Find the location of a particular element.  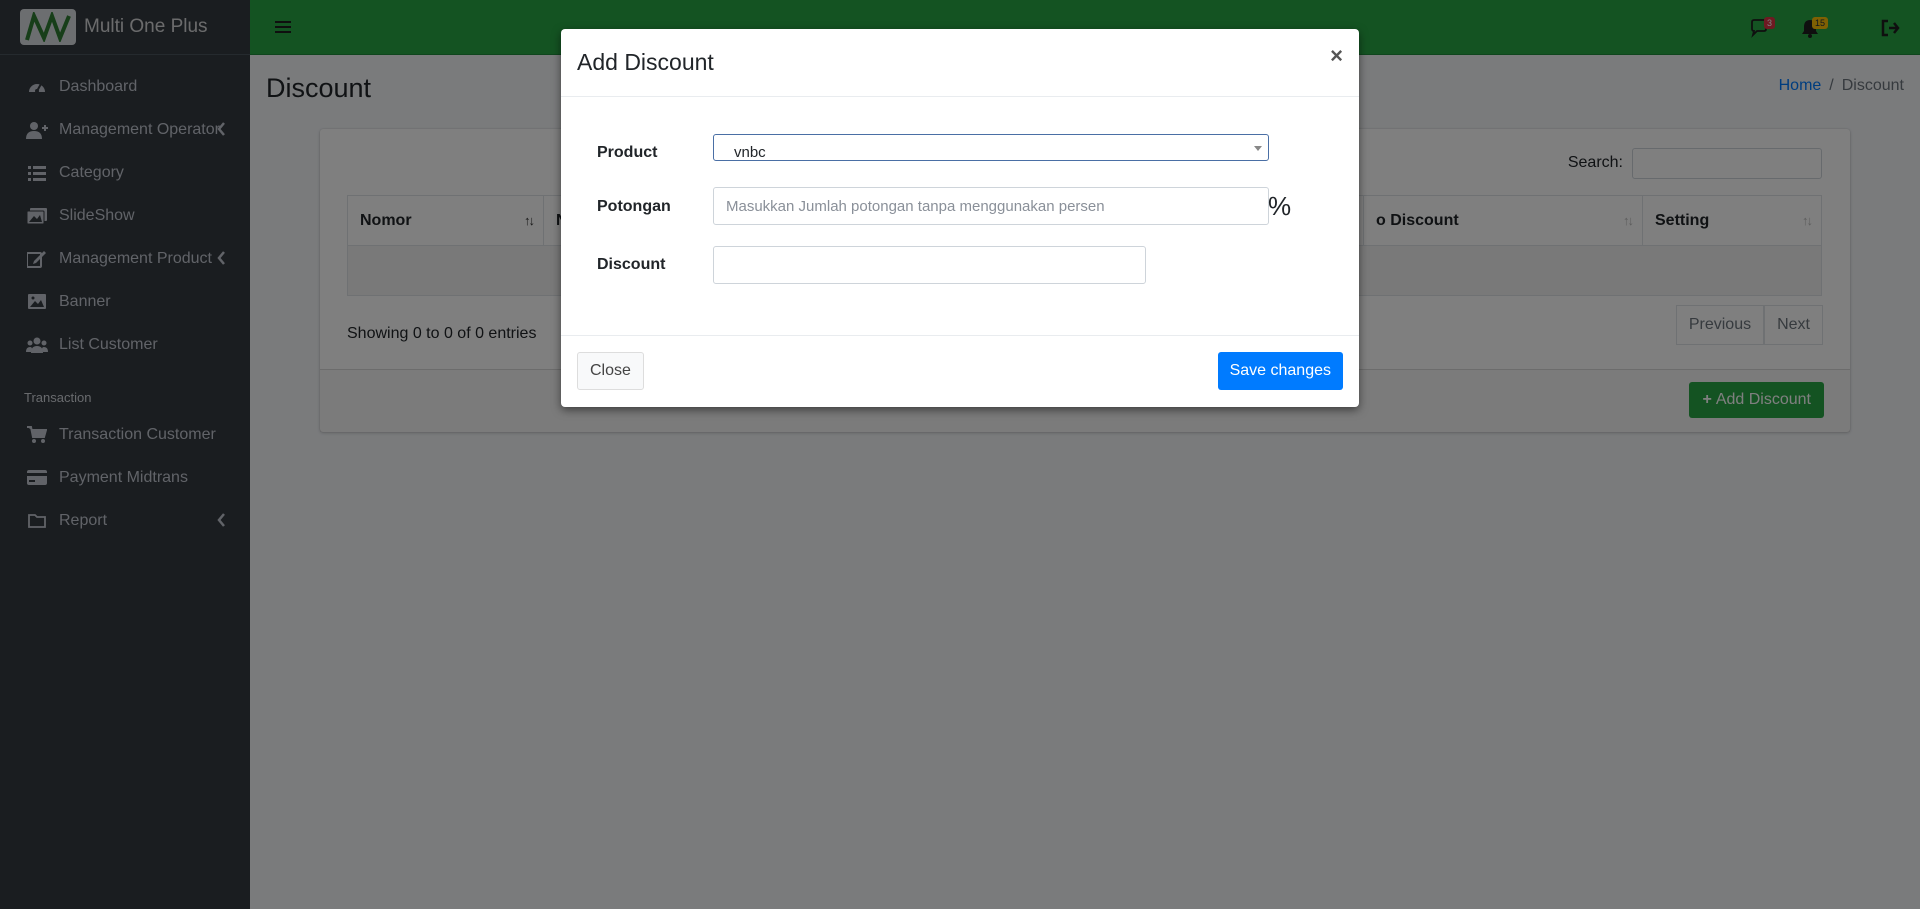

discount-input is located at coordinates (929, 265).